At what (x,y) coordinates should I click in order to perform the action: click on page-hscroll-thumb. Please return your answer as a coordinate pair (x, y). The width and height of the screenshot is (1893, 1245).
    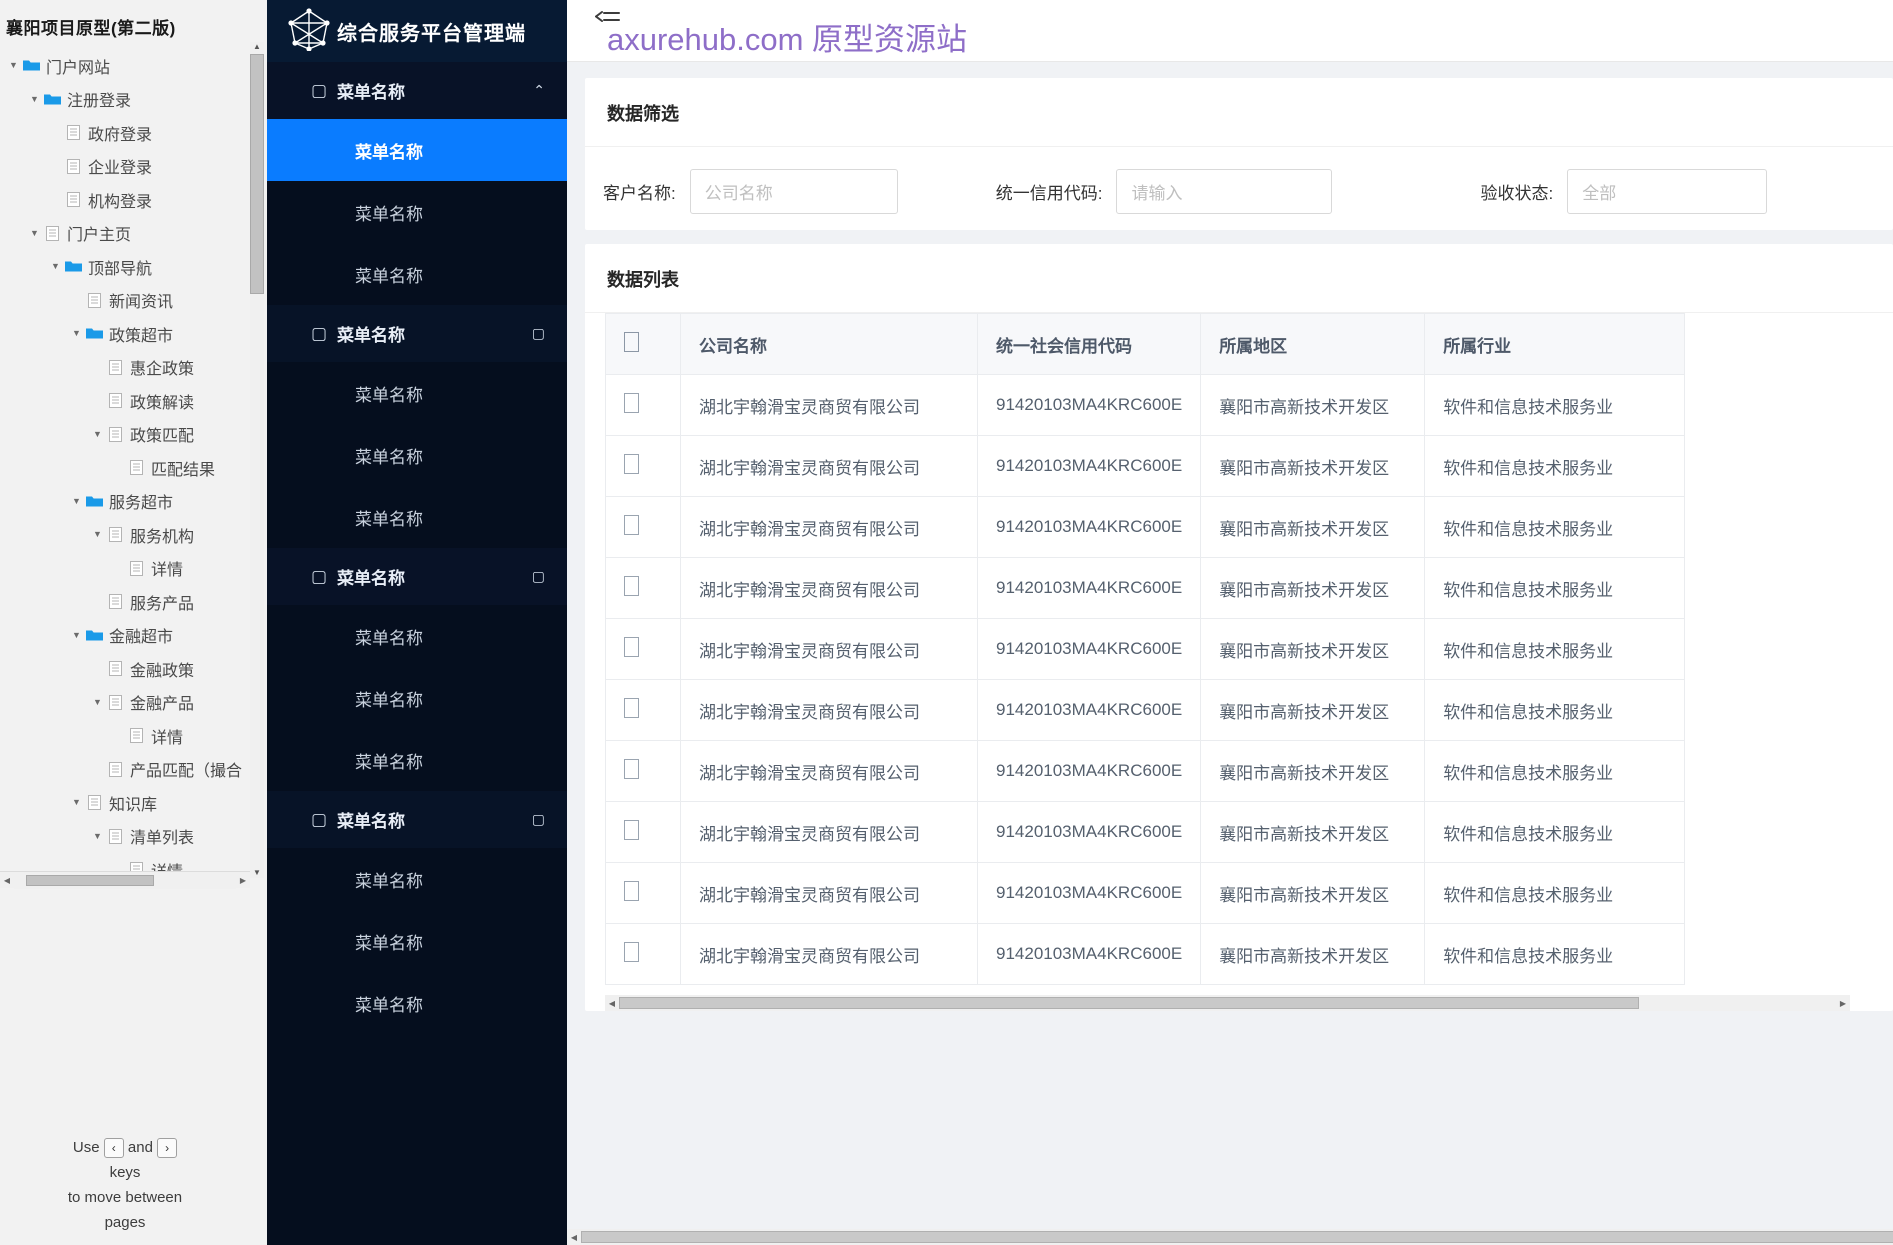
    Looking at the image, I should click on (1237, 1237).